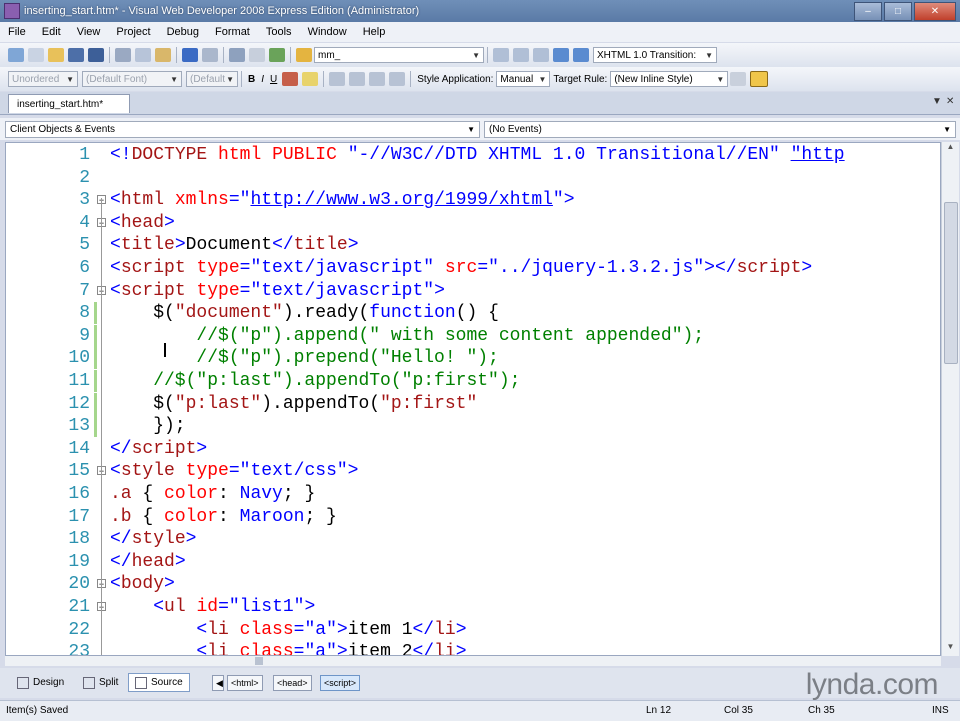 The width and height of the screenshot is (960, 721). I want to click on breadcrumb-script: <script>, so click(340, 683).